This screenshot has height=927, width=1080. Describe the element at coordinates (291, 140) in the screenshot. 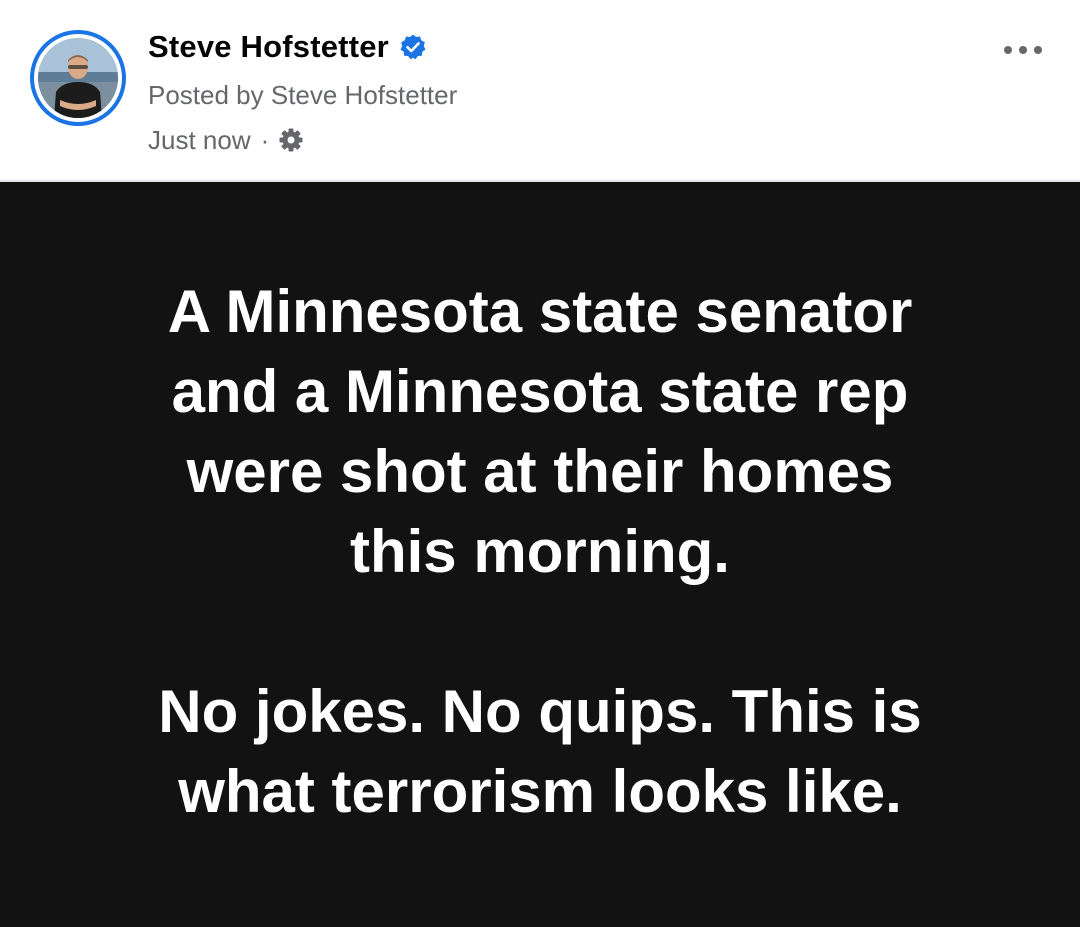

I see `gear-icon` at that location.